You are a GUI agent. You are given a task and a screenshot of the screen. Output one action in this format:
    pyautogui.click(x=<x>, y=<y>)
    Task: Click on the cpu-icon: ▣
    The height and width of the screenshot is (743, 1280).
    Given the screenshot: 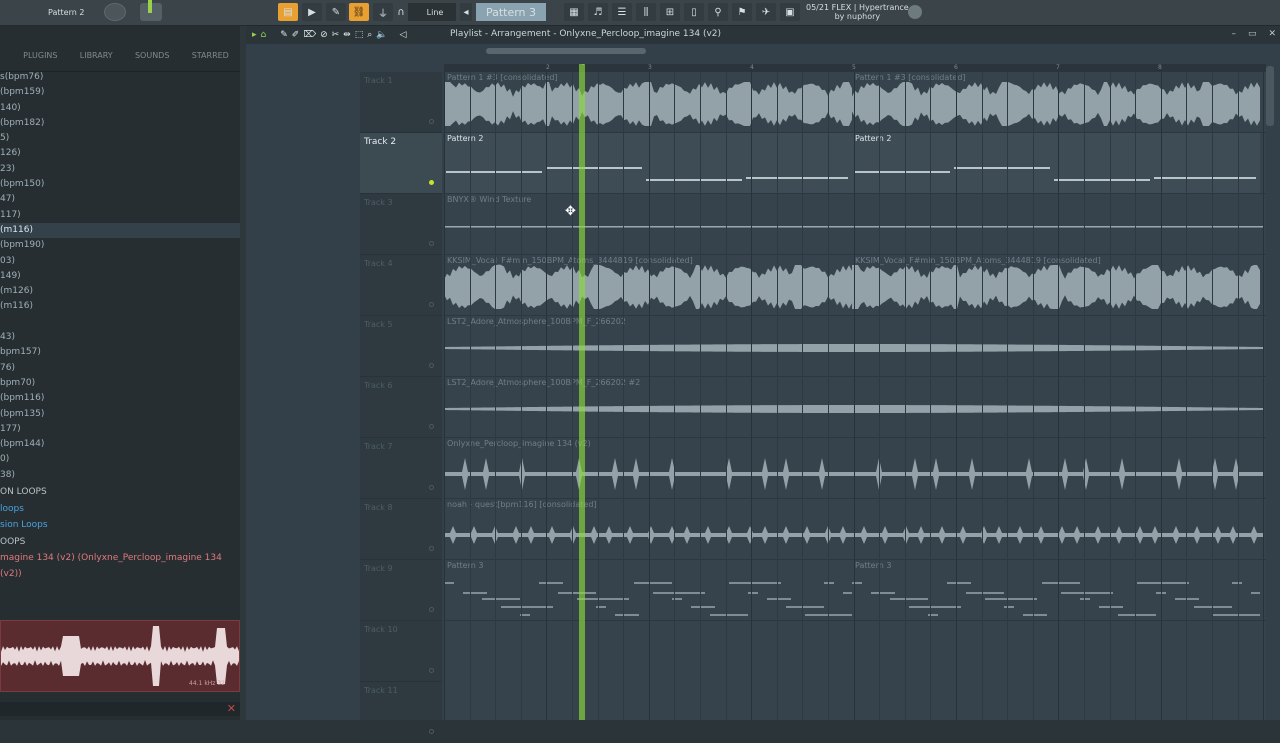 What is the action you would take?
    pyautogui.click(x=790, y=12)
    